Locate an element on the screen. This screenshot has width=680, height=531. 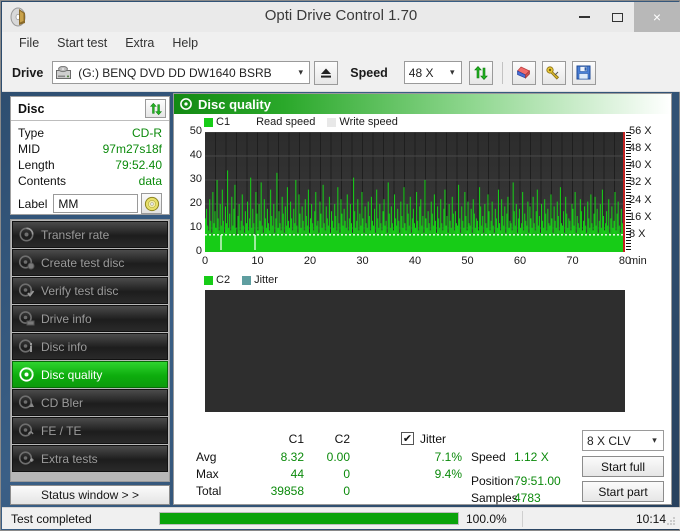
menu-item-extra: Extra is located at coordinates (139, 43).